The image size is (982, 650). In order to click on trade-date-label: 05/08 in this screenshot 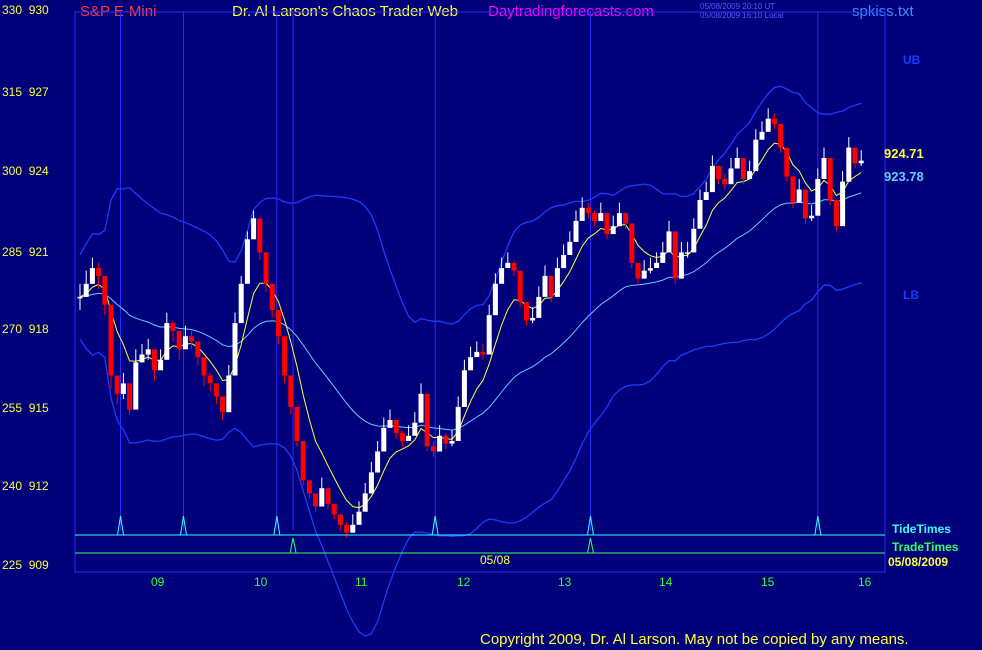, I will do `click(495, 560)`.